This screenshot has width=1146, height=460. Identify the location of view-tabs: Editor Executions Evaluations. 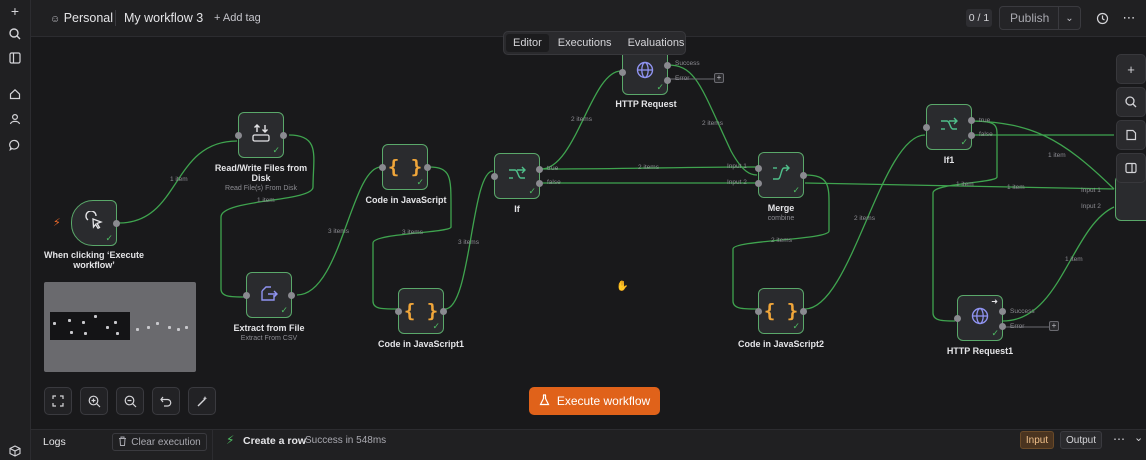
(594, 43).